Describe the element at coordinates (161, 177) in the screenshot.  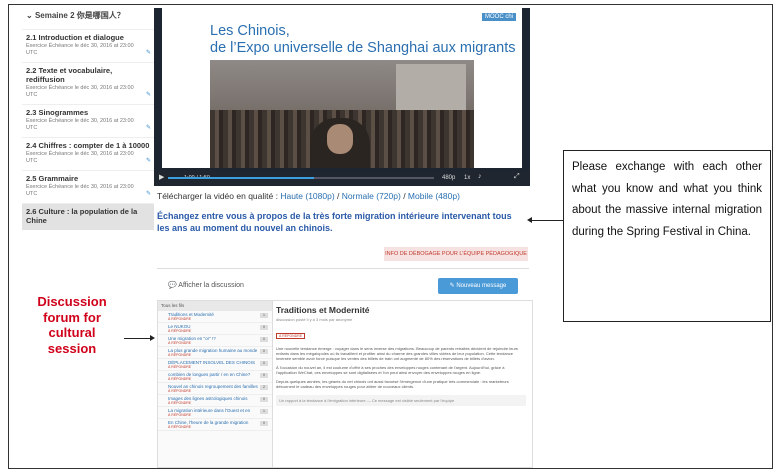
I see `play-icon: ▶` at that location.